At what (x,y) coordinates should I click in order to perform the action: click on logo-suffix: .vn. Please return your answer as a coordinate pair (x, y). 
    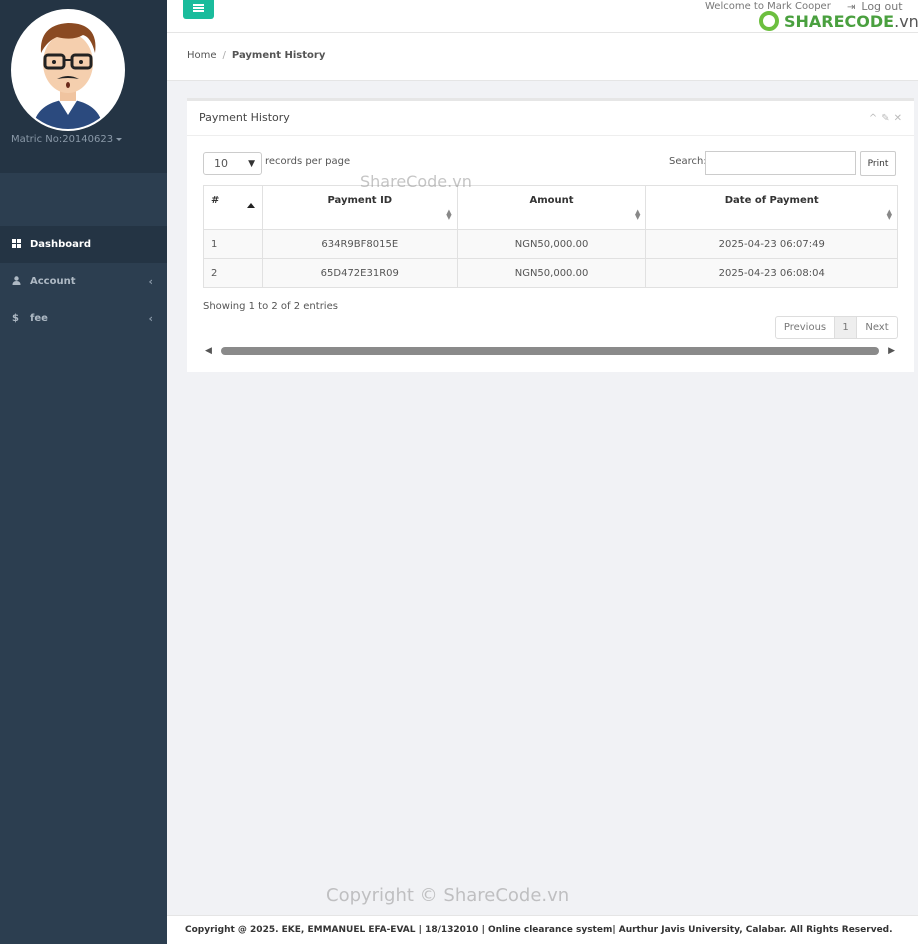
    Looking at the image, I should click on (906, 21).